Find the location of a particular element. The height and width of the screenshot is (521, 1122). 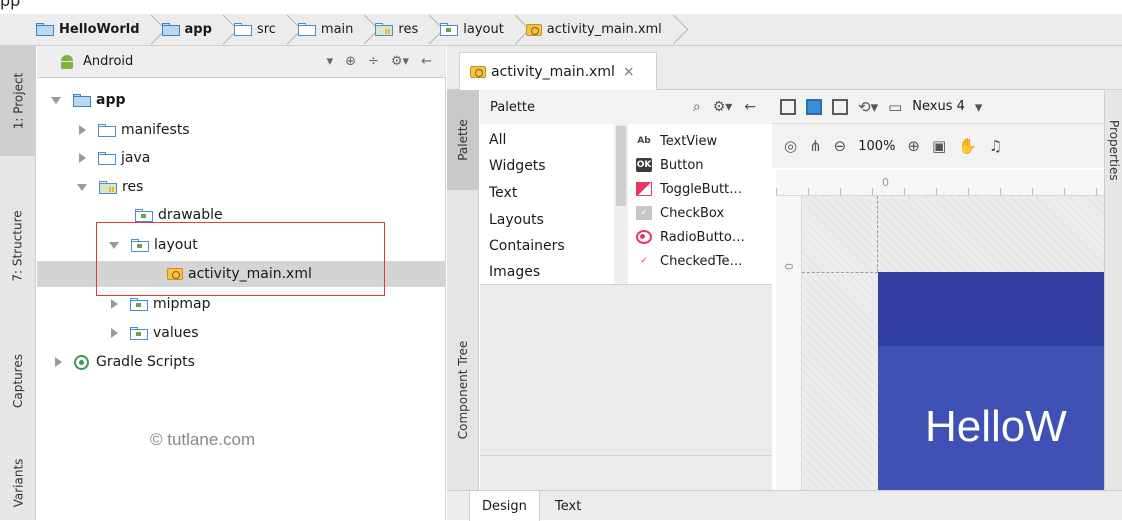

close-icon: × is located at coordinates (629, 72).